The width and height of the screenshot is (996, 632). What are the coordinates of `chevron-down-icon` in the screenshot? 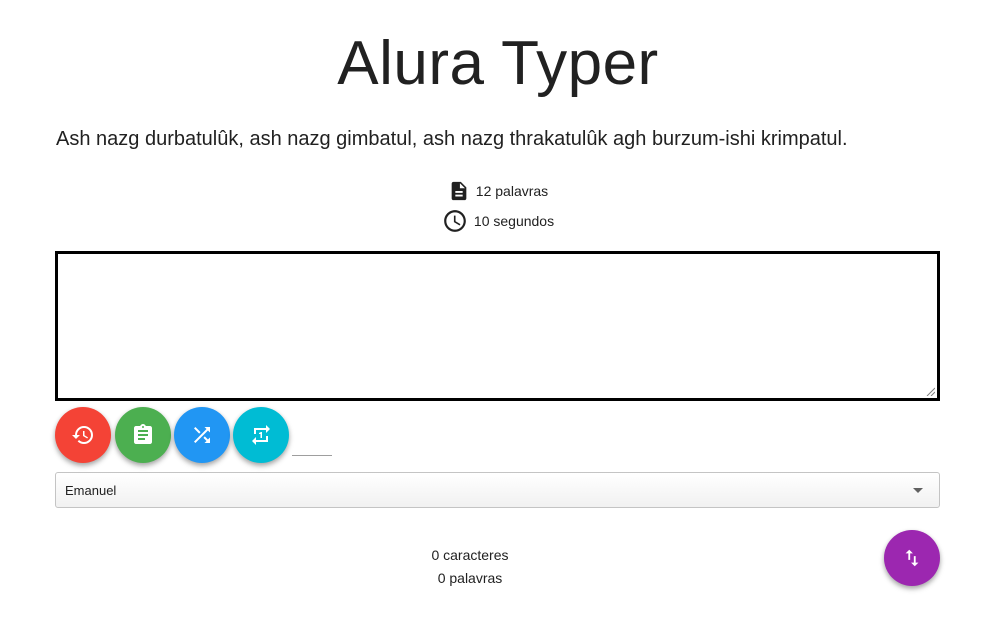 It's located at (918, 490).